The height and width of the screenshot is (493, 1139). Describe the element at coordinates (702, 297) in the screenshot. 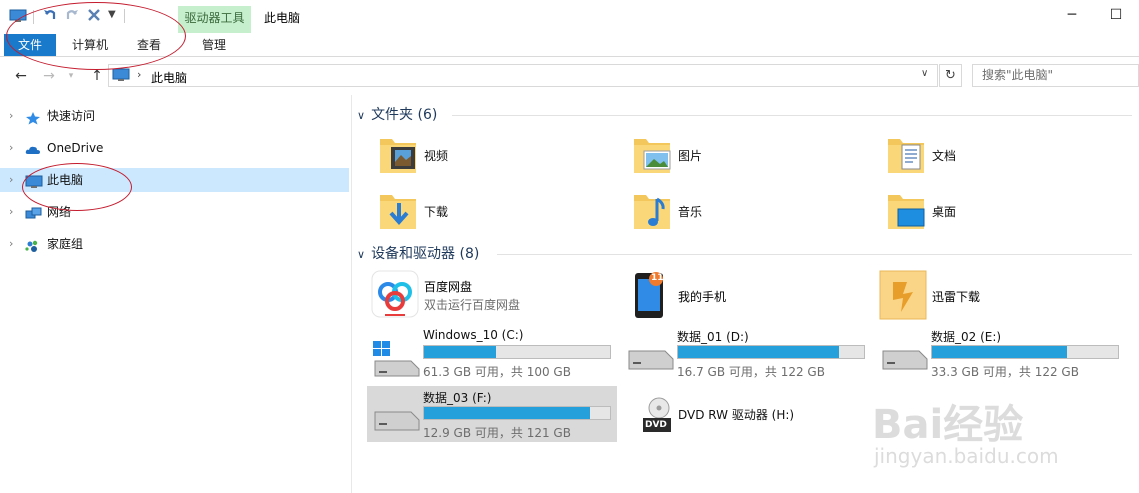

I see `app-label: 我的手机` at that location.